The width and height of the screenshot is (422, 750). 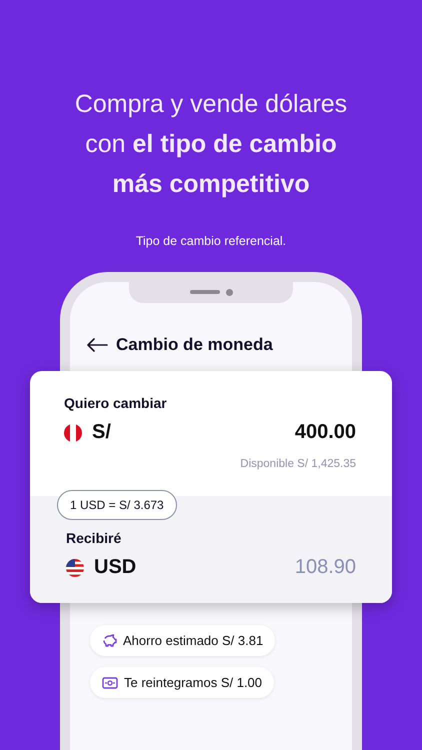 What do you see at coordinates (325, 432) in the screenshot?
I see `amount-field: 400.00` at bounding box center [325, 432].